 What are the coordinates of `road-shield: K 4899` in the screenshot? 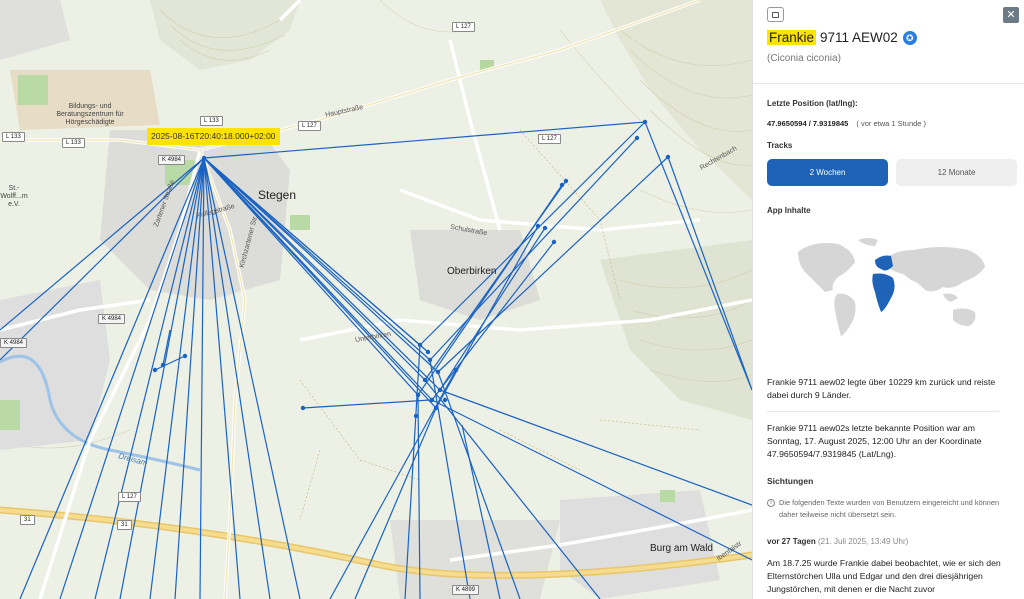 It's located at (466, 590).